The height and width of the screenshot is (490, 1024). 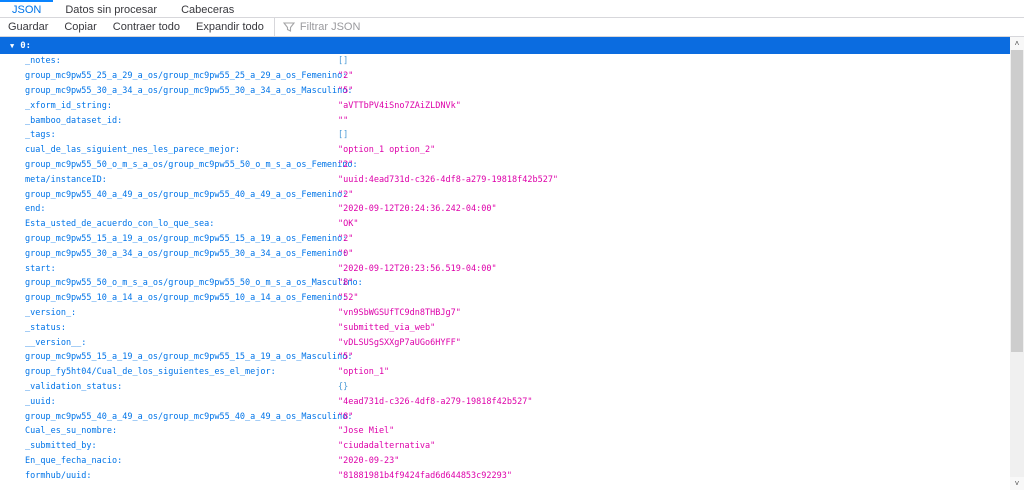 What do you see at coordinates (74, 120) in the screenshot?
I see `json-key: _bamboo_dataset_id:` at bounding box center [74, 120].